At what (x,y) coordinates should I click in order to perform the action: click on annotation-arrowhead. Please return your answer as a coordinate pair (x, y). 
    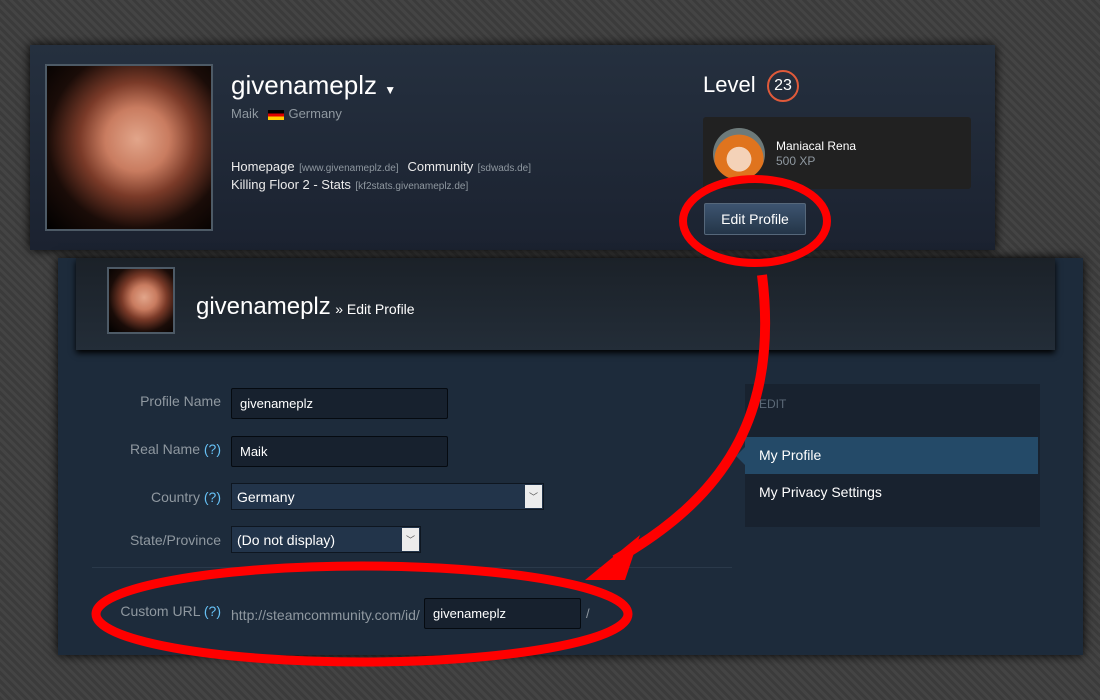
    Looking at the image, I should click on (612, 557).